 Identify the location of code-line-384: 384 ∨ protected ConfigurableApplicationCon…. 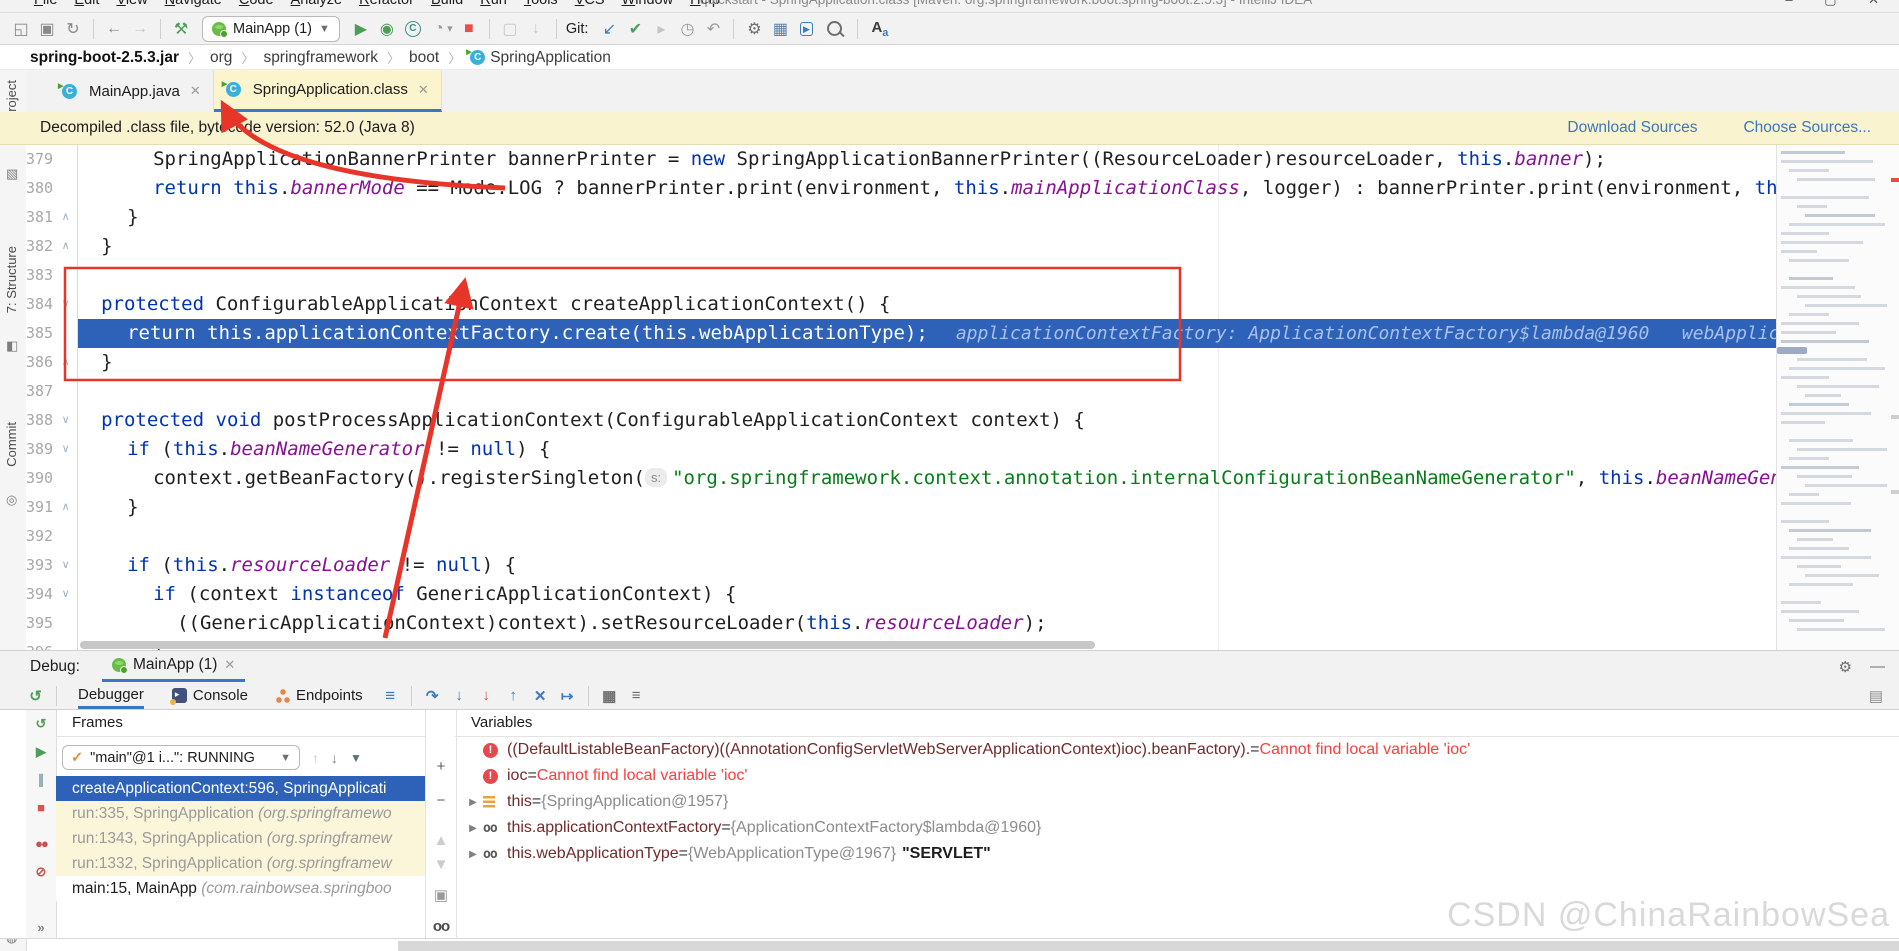
(901, 304).